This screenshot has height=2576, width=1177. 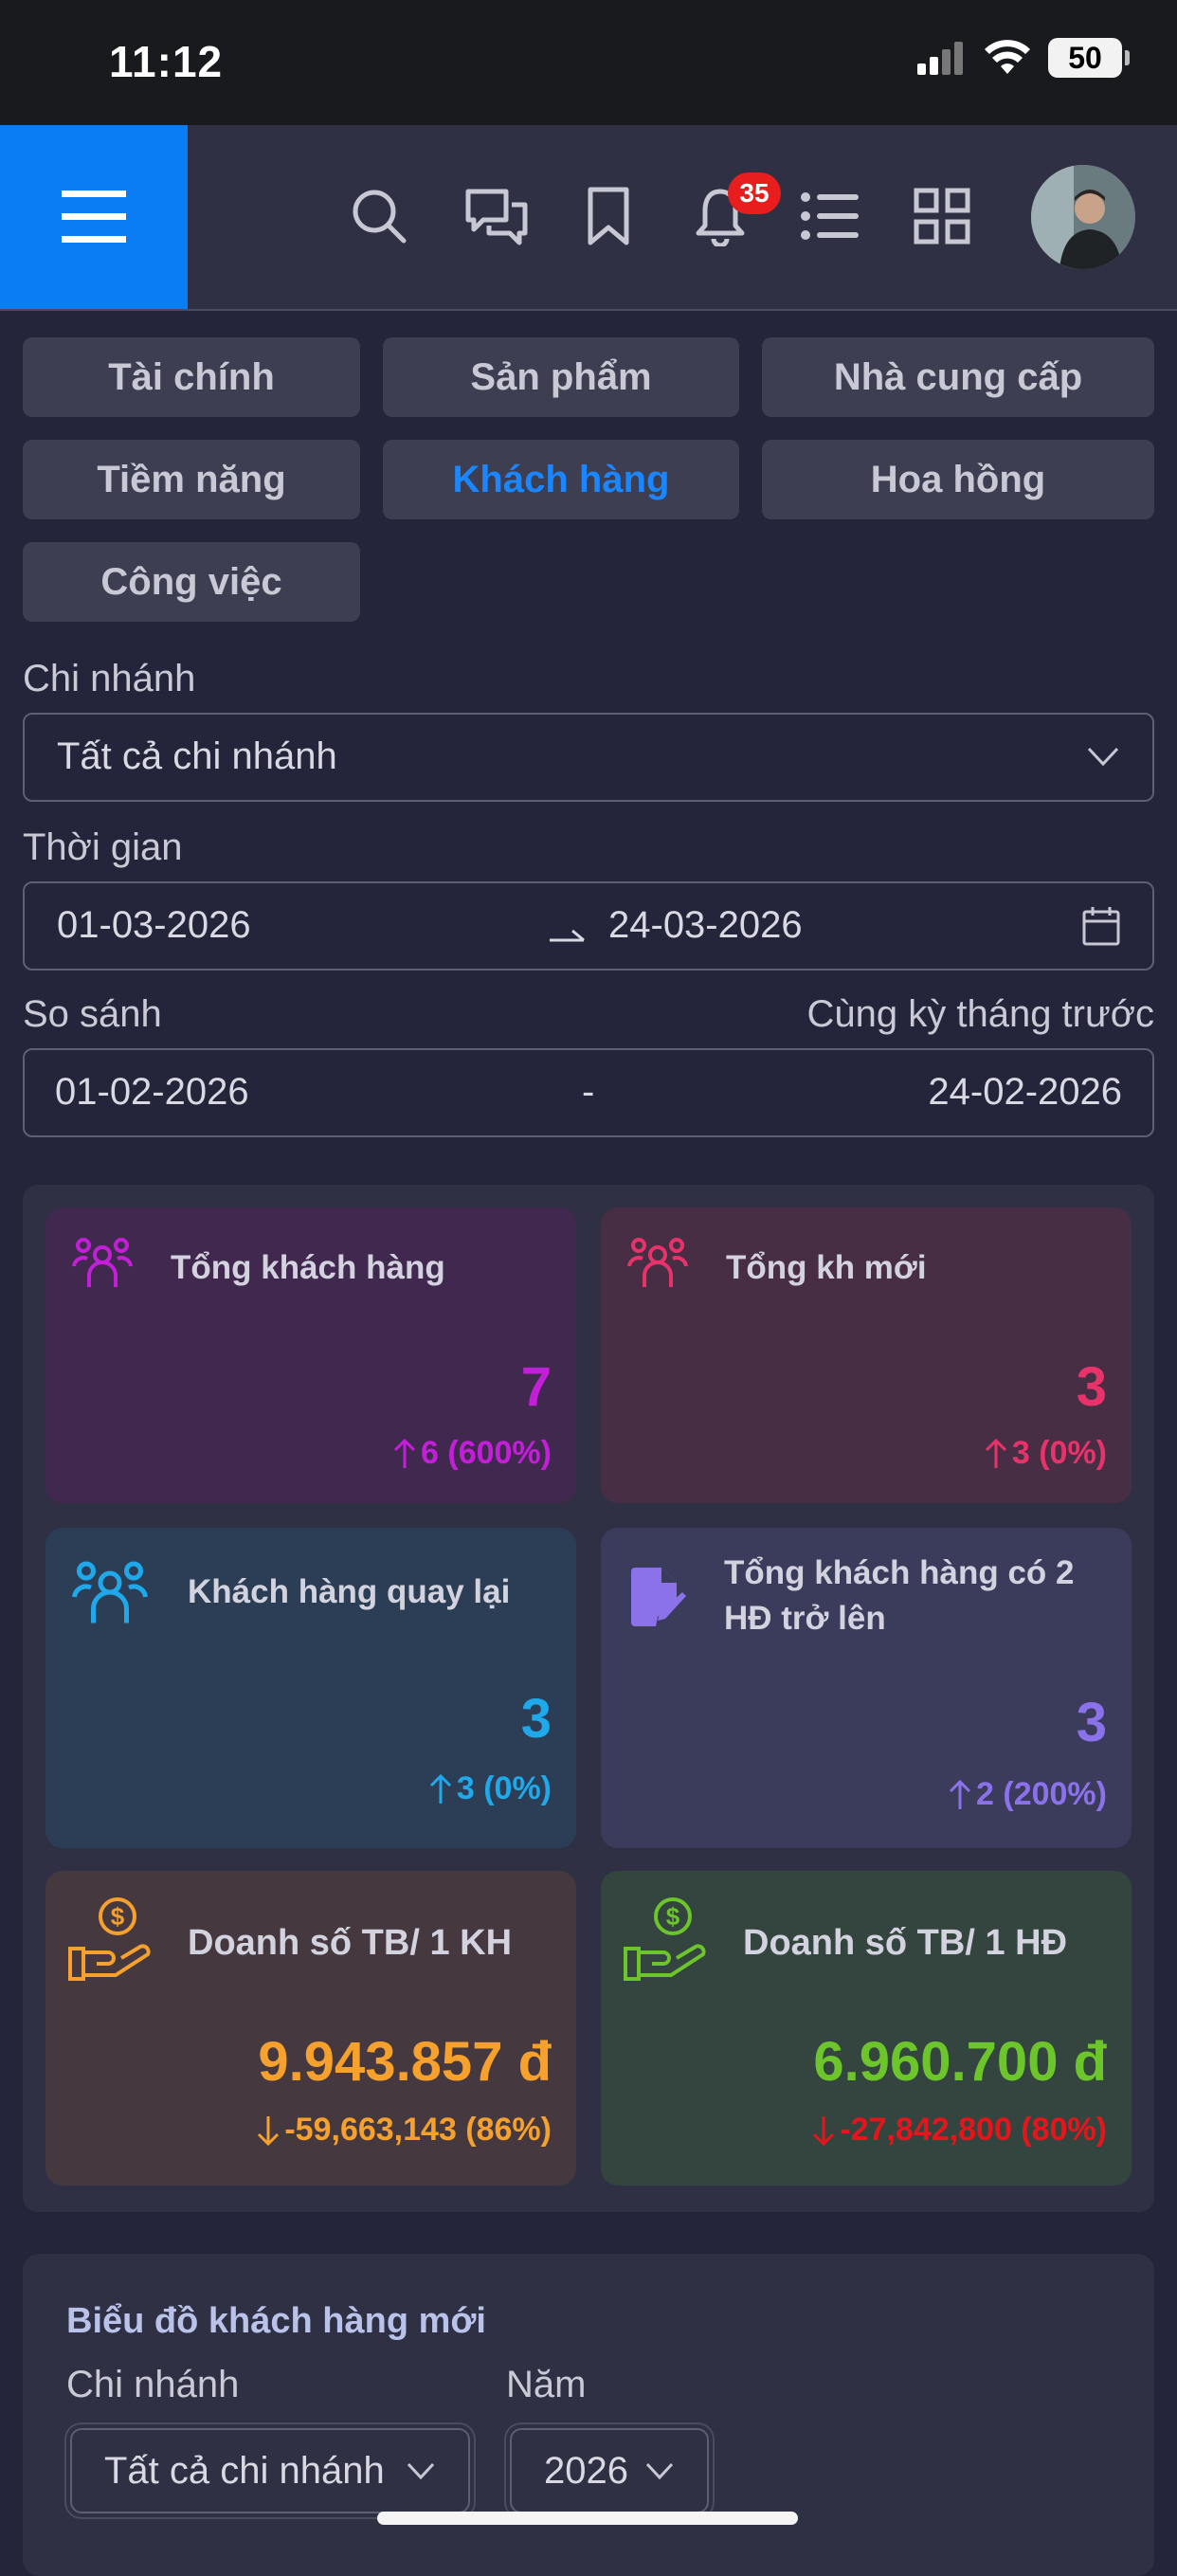 What do you see at coordinates (958, 377) in the screenshot?
I see `tab-nha-cung-cap: Nhà cung cấp` at bounding box center [958, 377].